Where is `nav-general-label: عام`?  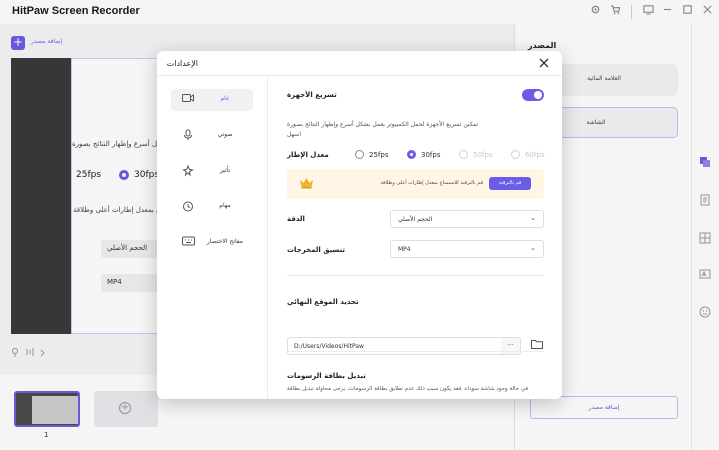 nav-general-label: عام is located at coordinates (225, 98).